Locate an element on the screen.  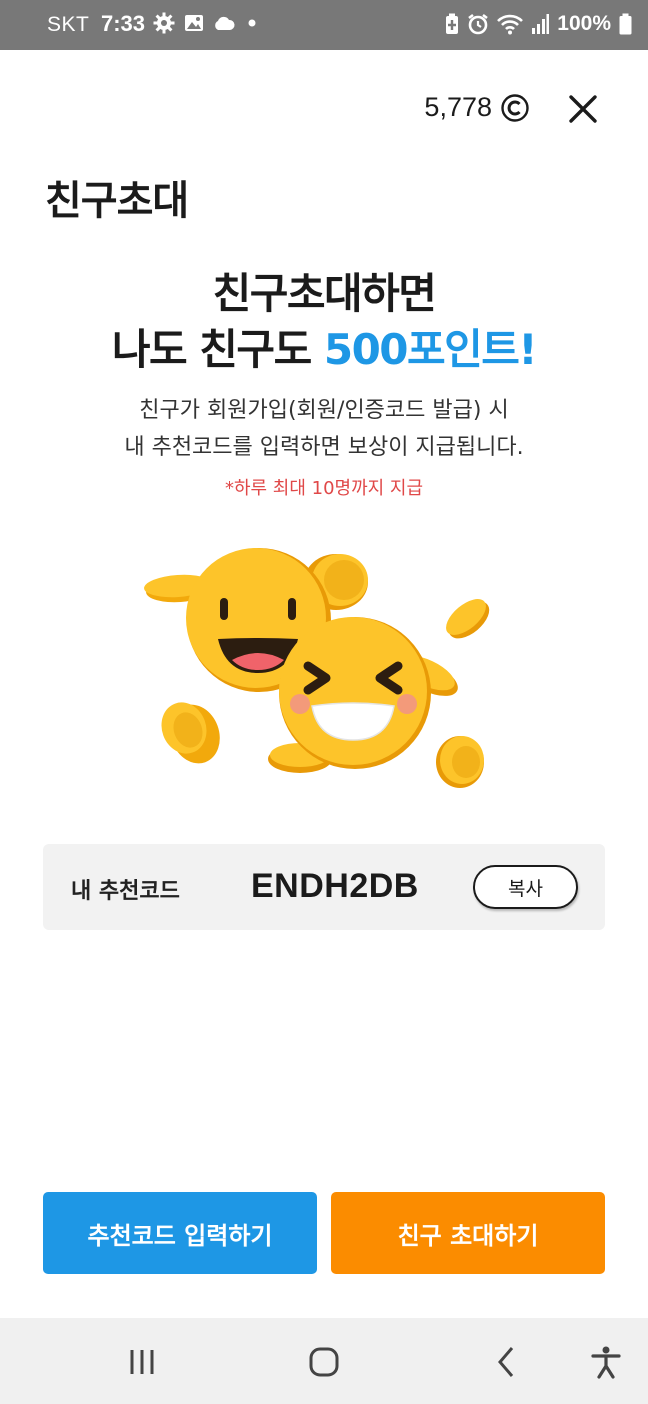
copy-button: 복사 is located at coordinates (525, 887).